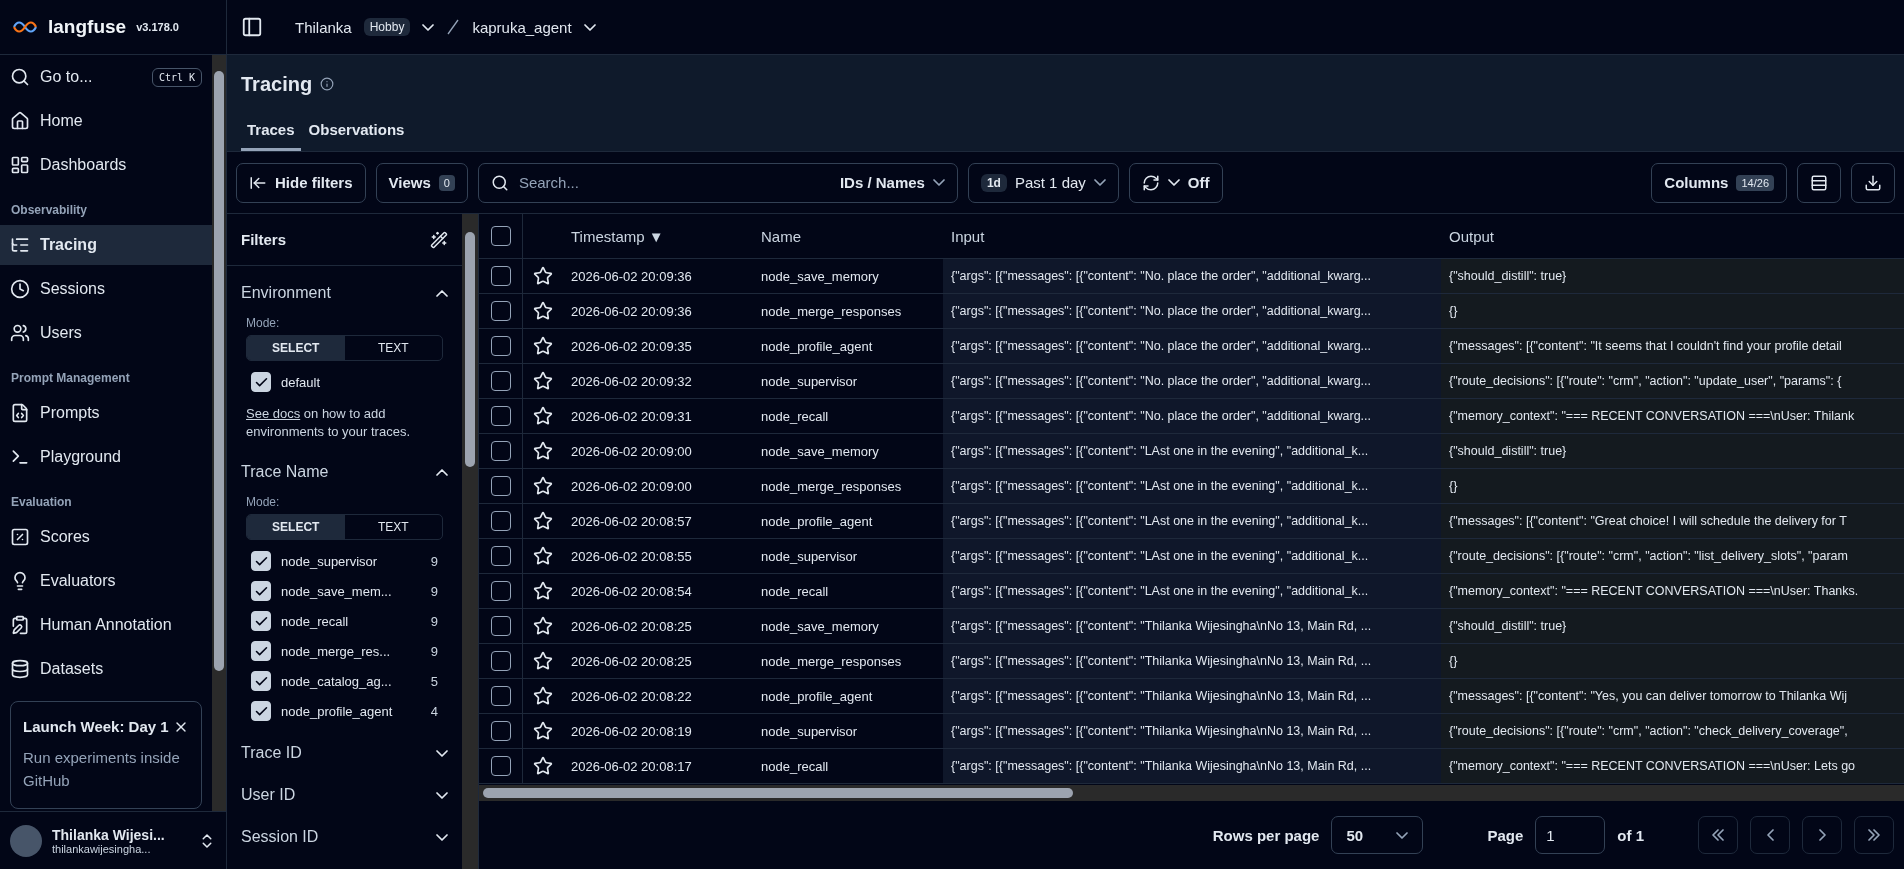 Image resolution: width=1904 pixels, height=869 pixels. Describe the element at coordinates (106, 165) in the screenshot. I see `sidebar-item: Dashboards` at that location.